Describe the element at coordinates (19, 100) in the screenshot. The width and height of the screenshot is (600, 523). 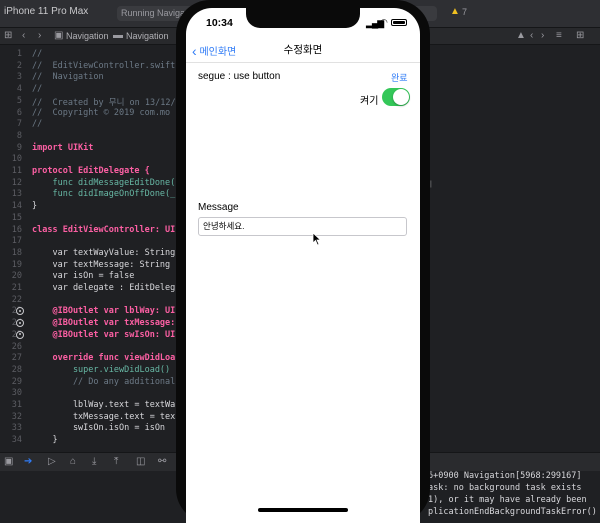
I see `line-number: 5` at that location.